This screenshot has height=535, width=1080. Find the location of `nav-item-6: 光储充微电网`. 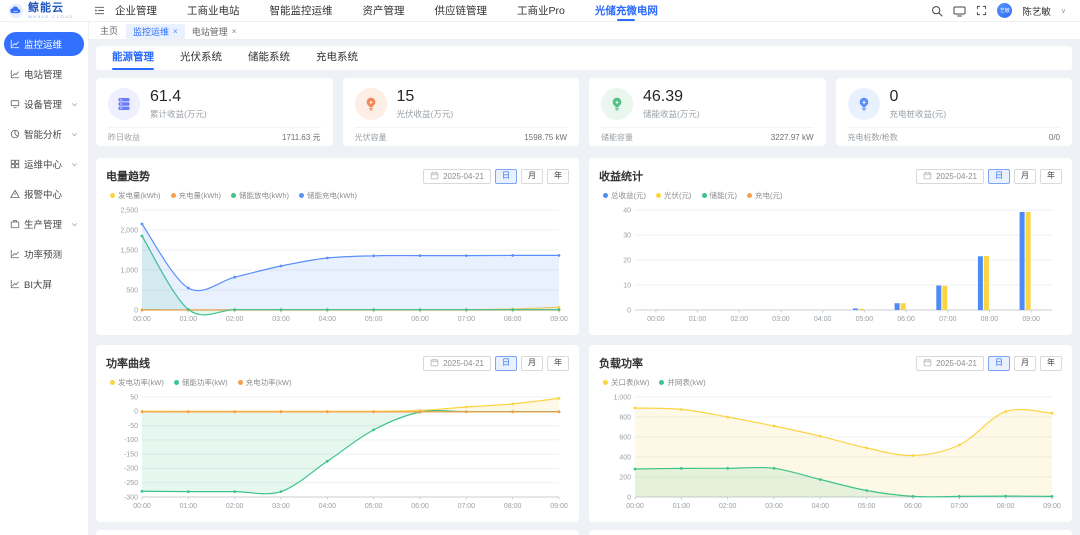

nav-item-6: 光储充微电网 is located at coordinates (626, 11).